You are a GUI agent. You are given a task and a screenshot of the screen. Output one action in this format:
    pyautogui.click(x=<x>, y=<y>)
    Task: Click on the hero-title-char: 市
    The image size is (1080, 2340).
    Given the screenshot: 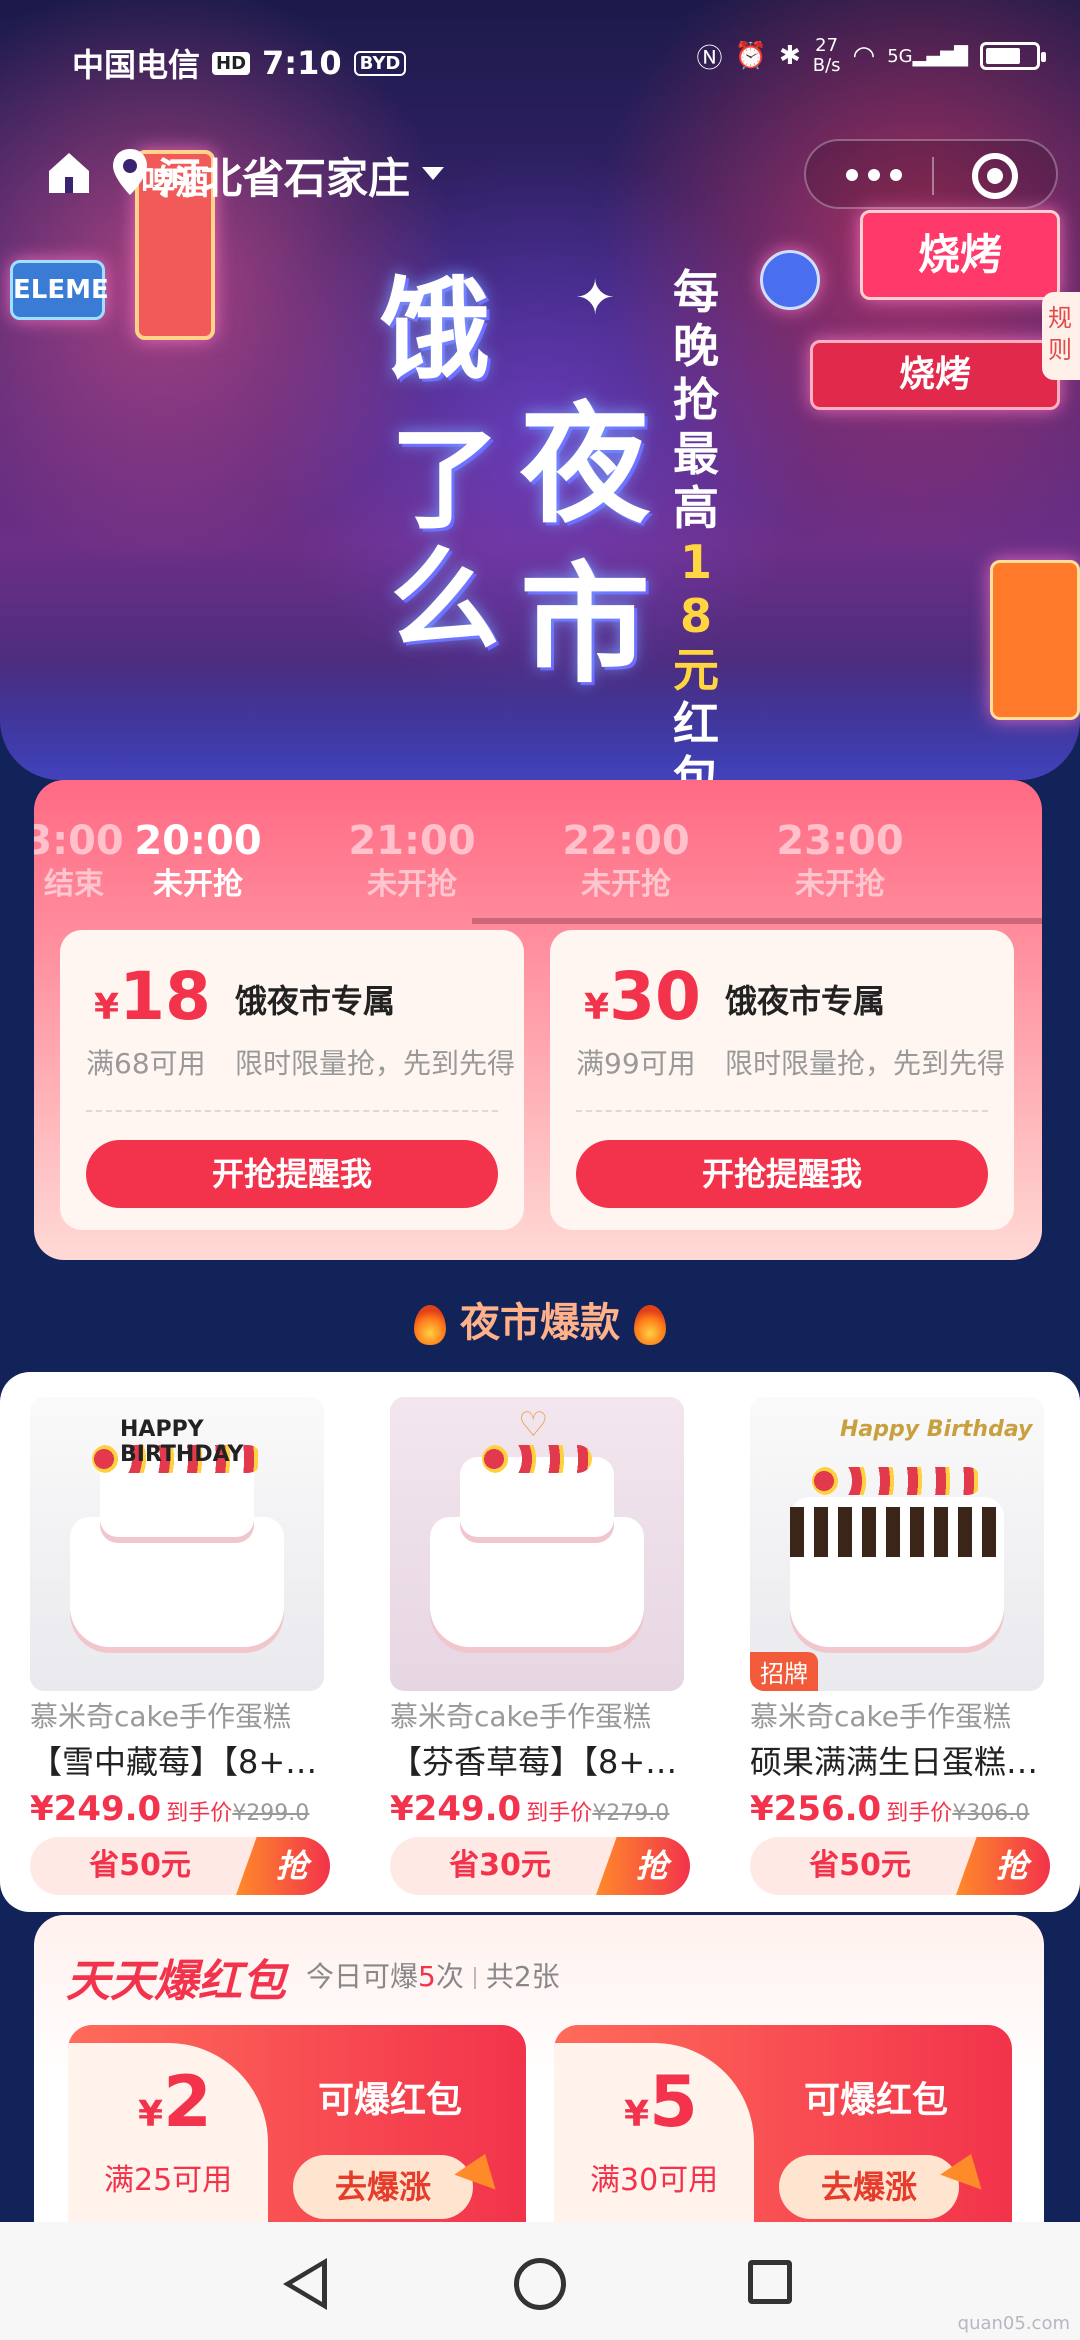 What is the action you would take?
    pyautogui.click(x=585, y=625)
    